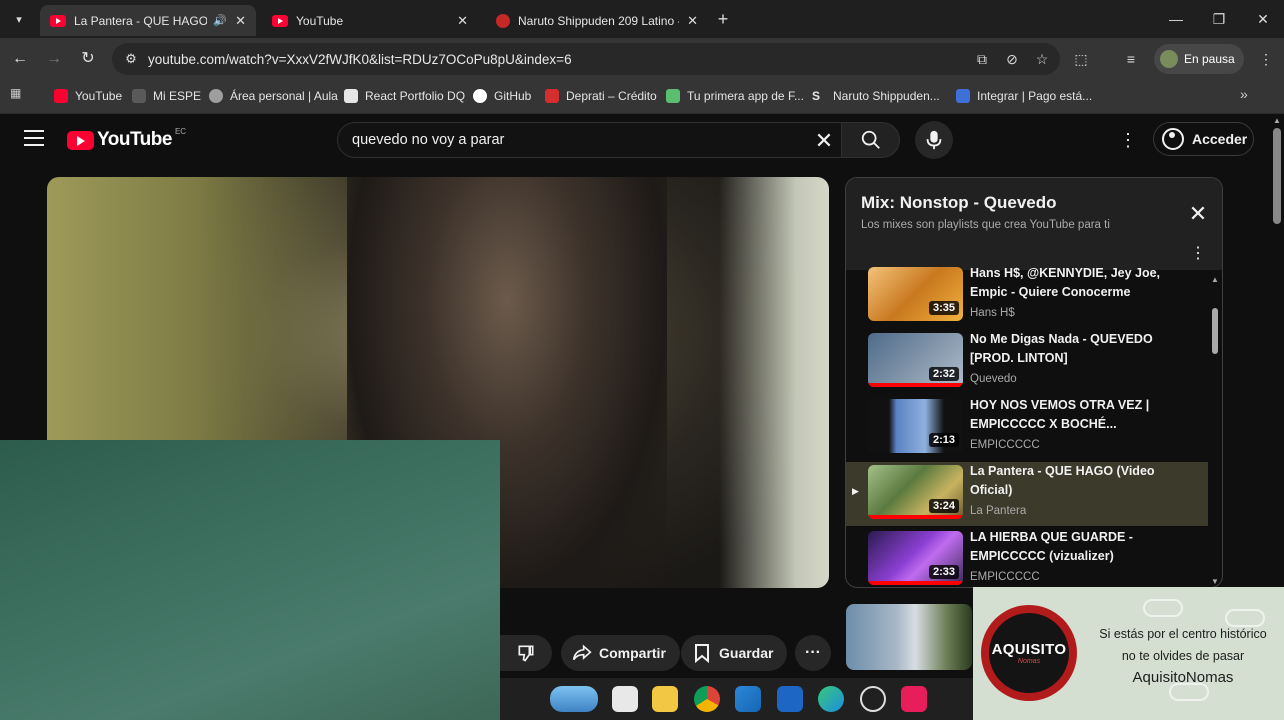  What do you see at coordinates (1029, 653) in the screenshot?
I see `aquisito-logo: AQUISITO Nomas` at bounding box center [1029, 653].